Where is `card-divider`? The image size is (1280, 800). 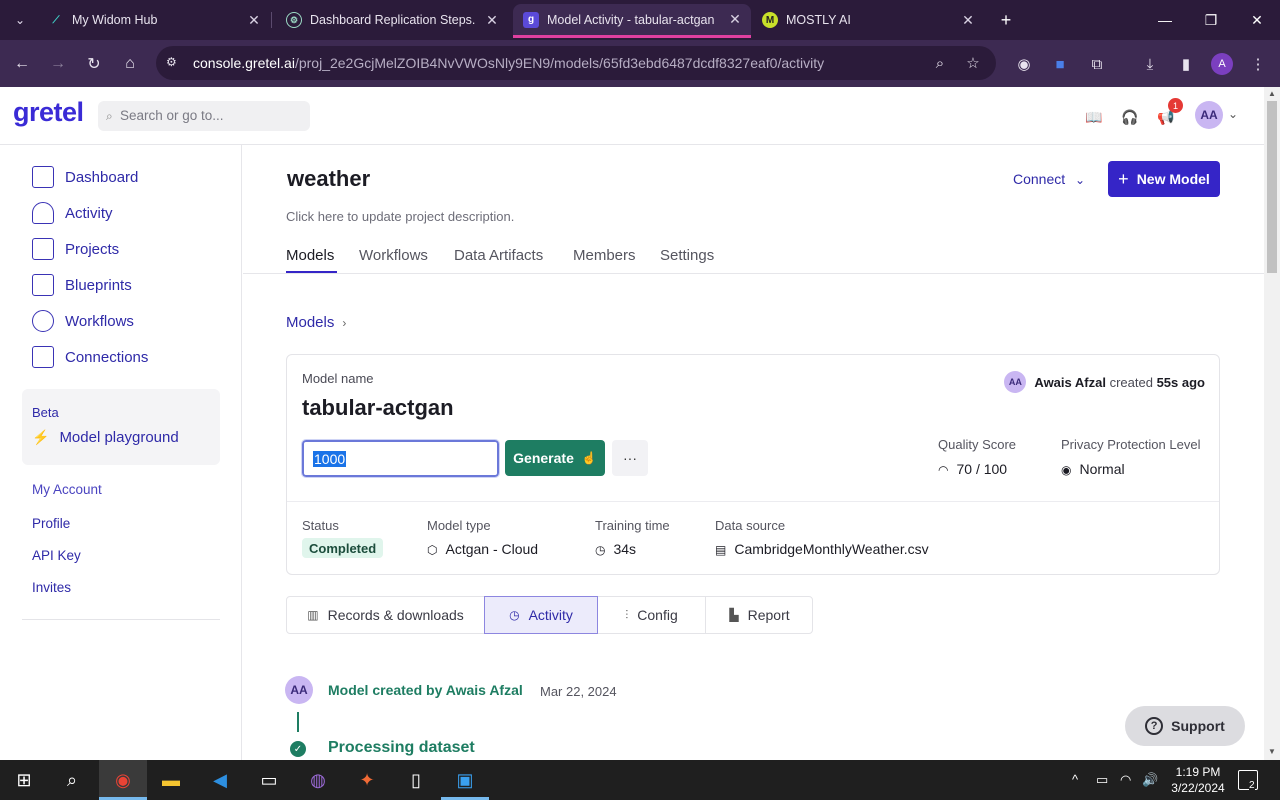 card-divider is located at coordinates (753, 501).